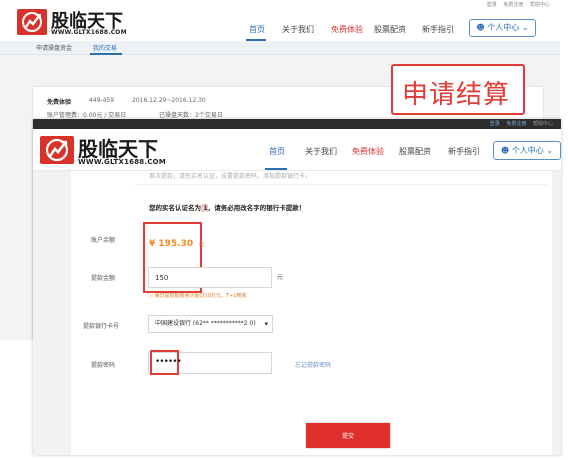 Image resolution: width=568 pixels, height=460 pixels. What do you see at coordinates (298, 29) in the screenshot?
I see `back-nav-about: 关于我们` at bounding box center [298, 29].